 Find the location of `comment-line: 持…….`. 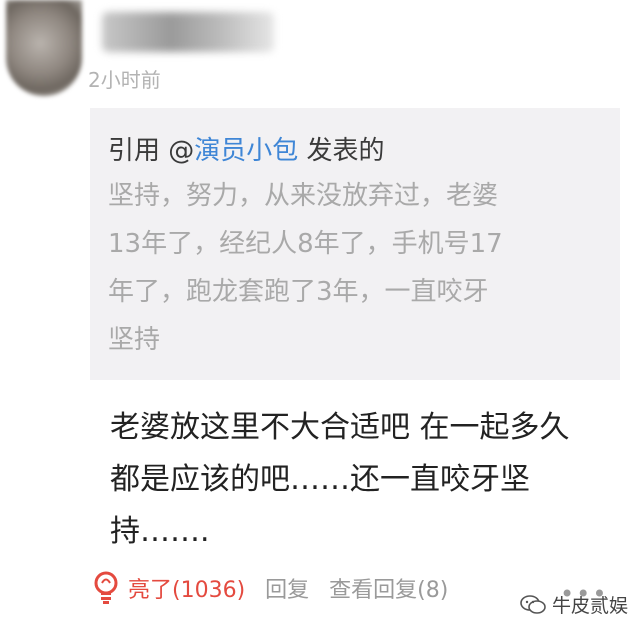

comment-line: 持……. is located at coordinates (160, 531).